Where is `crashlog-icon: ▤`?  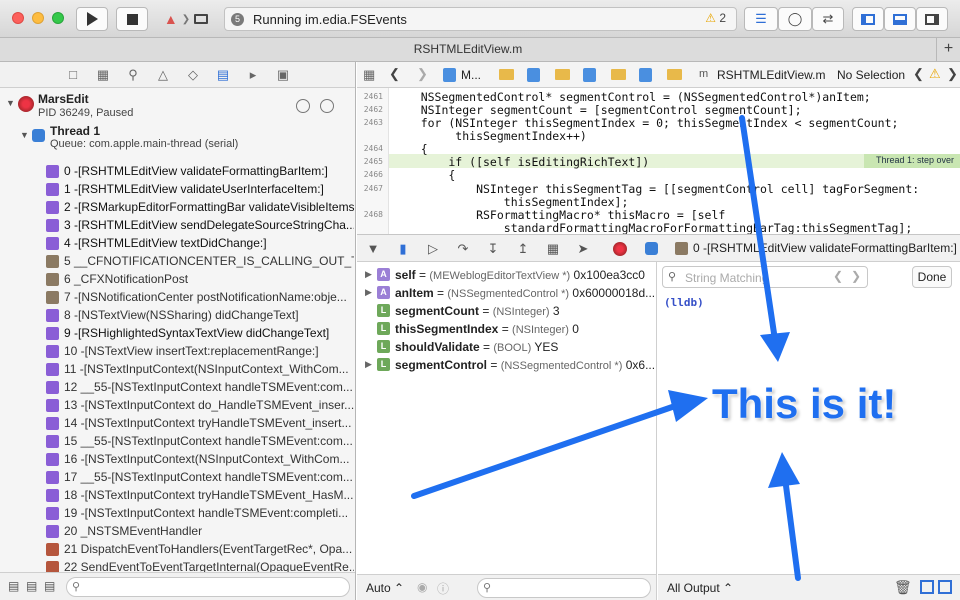 crashlog-icon: ▤ is located at coordinates (31, 586).